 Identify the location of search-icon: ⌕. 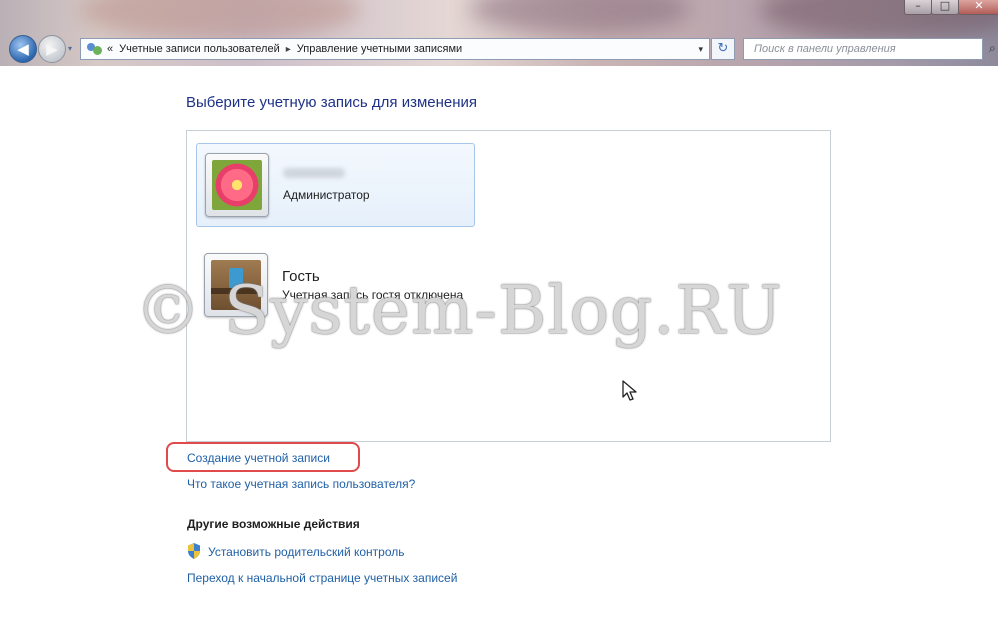
(992, 48).